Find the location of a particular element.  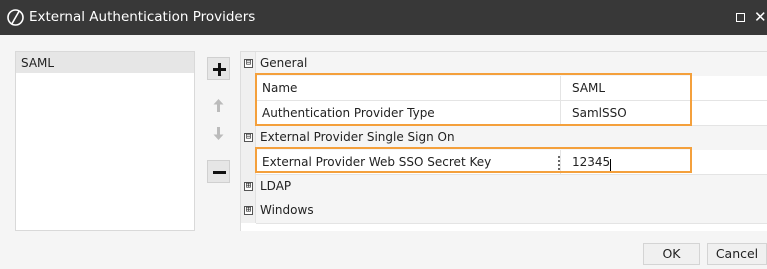

group-label: General is located at coordinates (284, 63).